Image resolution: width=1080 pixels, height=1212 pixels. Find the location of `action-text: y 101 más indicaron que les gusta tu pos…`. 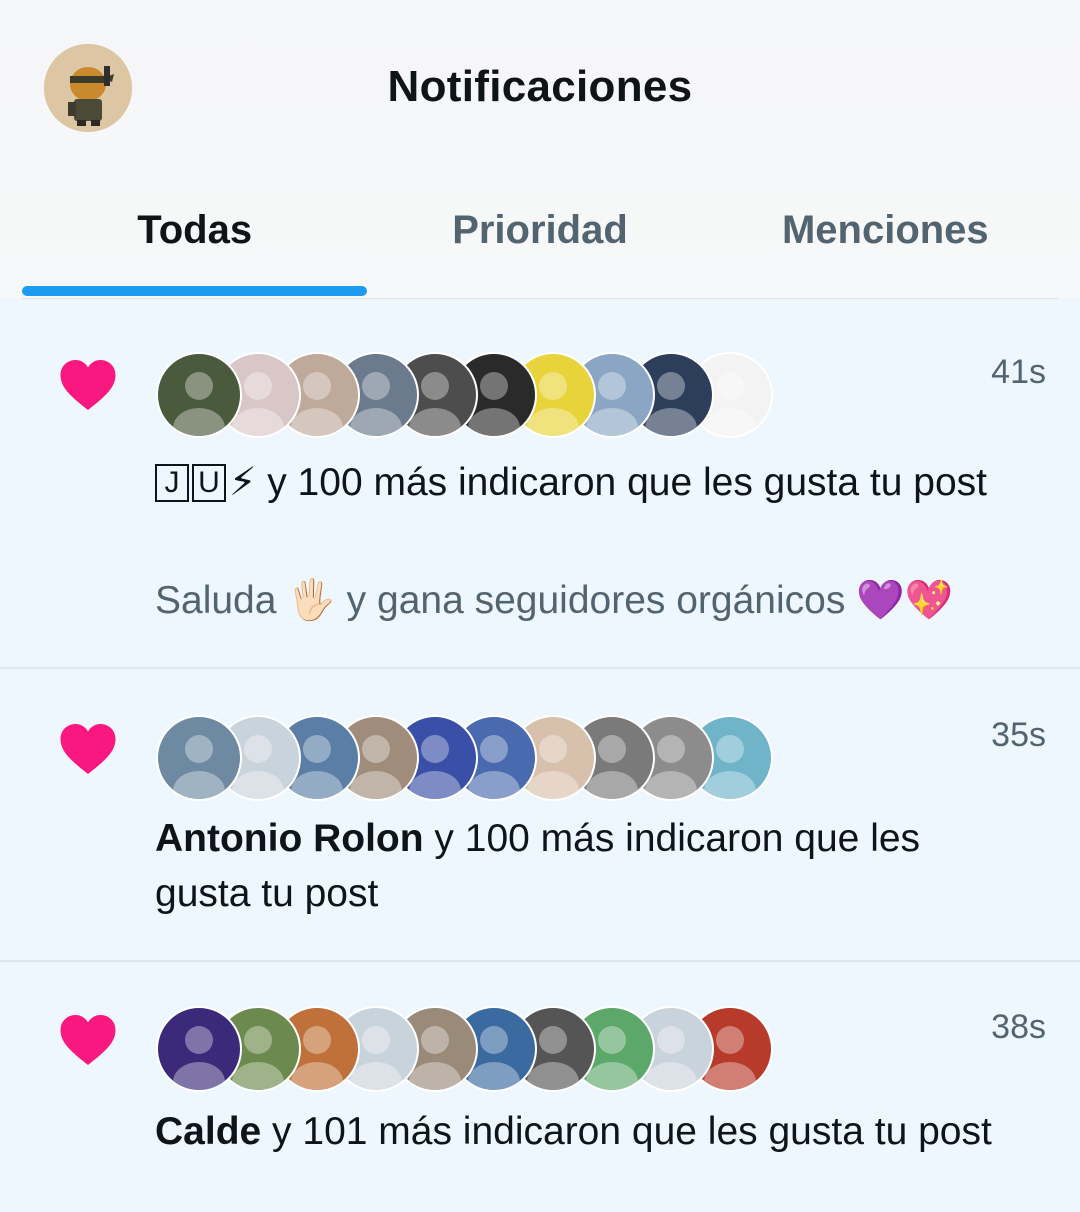

action-text: y 101 más indicaron que les gusta tu pos… is located at coordinates (626, 1131).